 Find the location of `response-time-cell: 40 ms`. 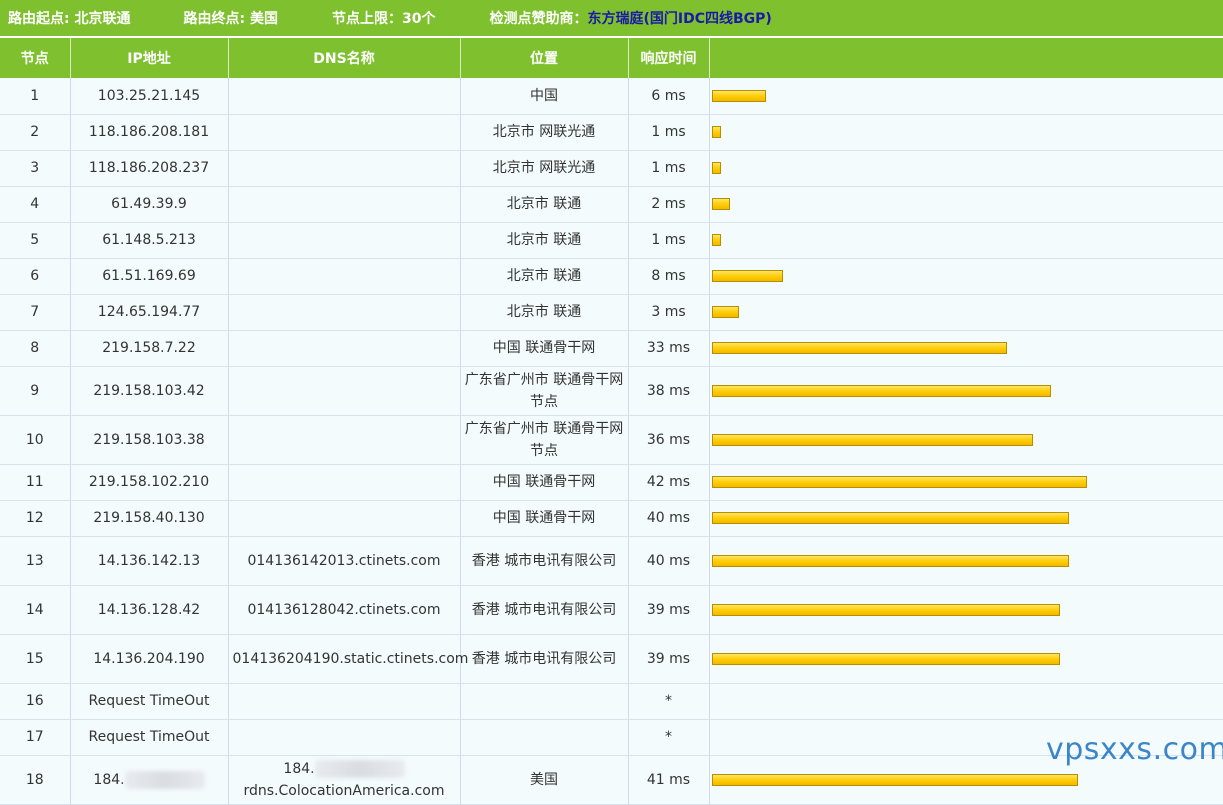

response-time-cell: 40 ms is located at coordinates (669, 561).